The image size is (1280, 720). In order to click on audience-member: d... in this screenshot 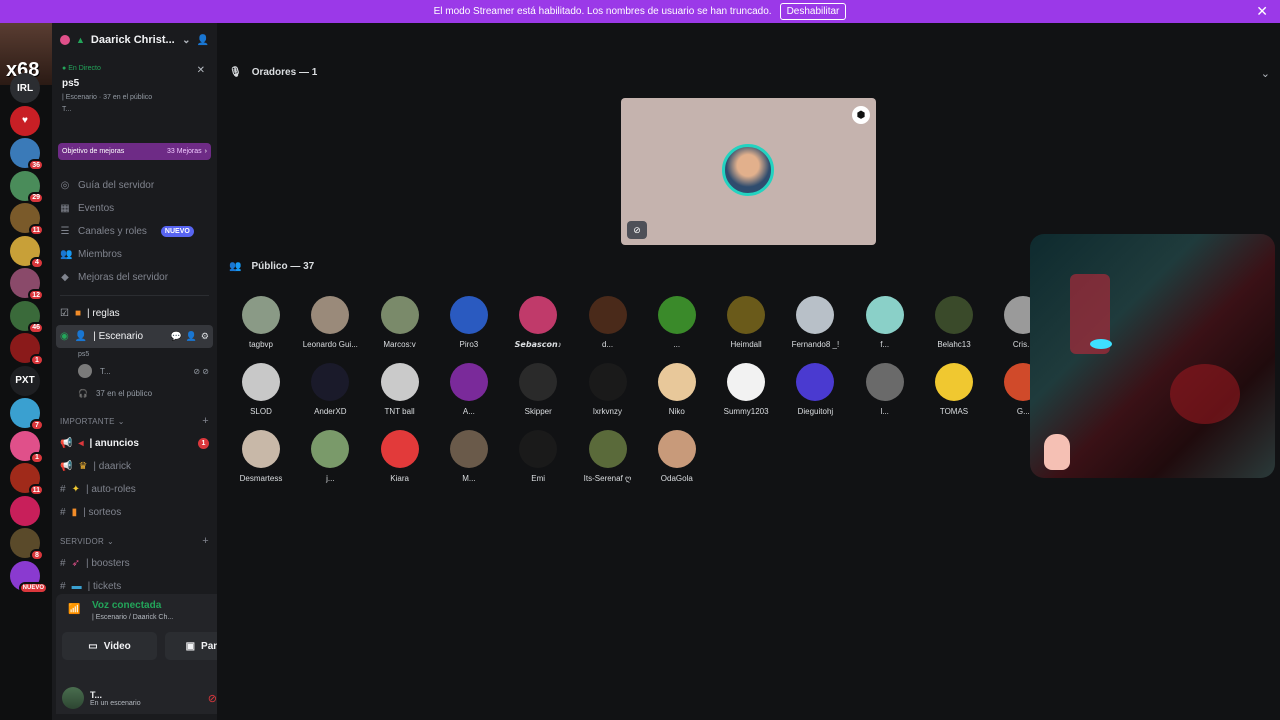, I will do `click(608, 322)`.